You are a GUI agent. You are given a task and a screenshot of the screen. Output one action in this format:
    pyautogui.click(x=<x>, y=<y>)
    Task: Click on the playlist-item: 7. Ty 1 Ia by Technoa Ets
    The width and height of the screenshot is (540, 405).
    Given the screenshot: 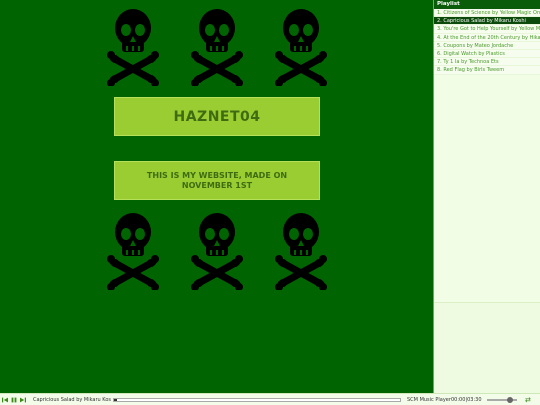 What is the action you would take?
    pyautogui.click(x=487, y=62)
    